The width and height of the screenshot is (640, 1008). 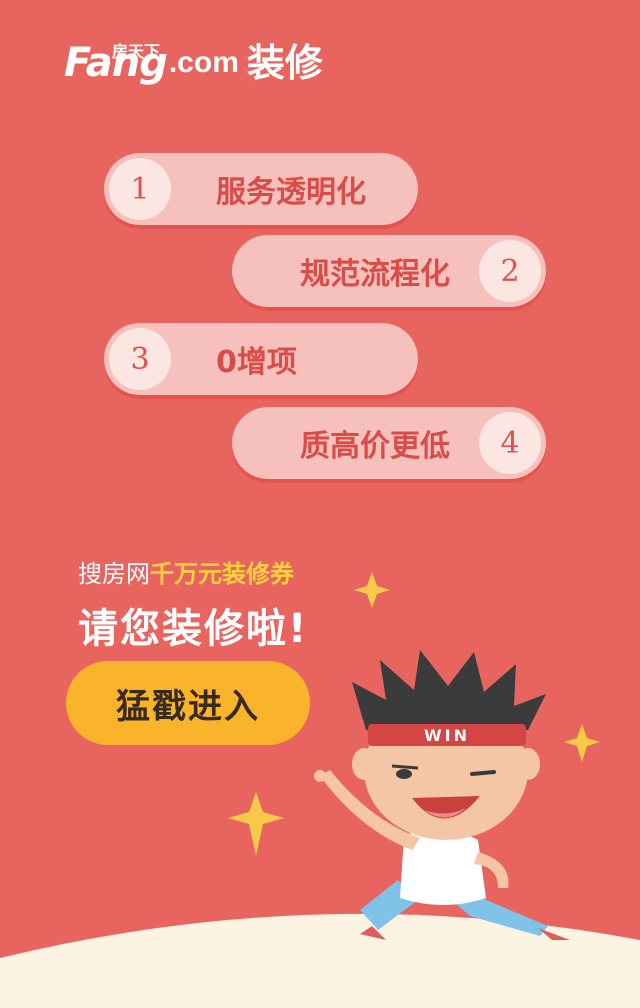 What do you see at coordinates (447, 735) in the screenshot?
I see `headband-text: WIN` at bounding box center [447, 735].